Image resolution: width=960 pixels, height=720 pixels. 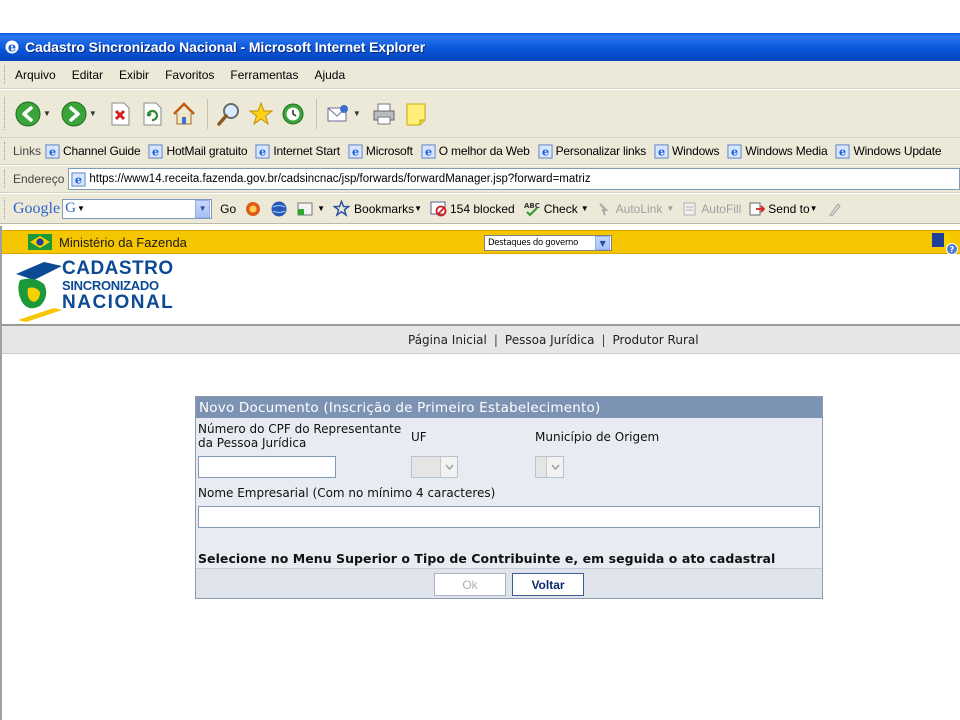 What do you see at coordinates (635, 209) in the screenshot?
I see `autolink-button: AutoLink ▼` at bounding box center [635, 209].